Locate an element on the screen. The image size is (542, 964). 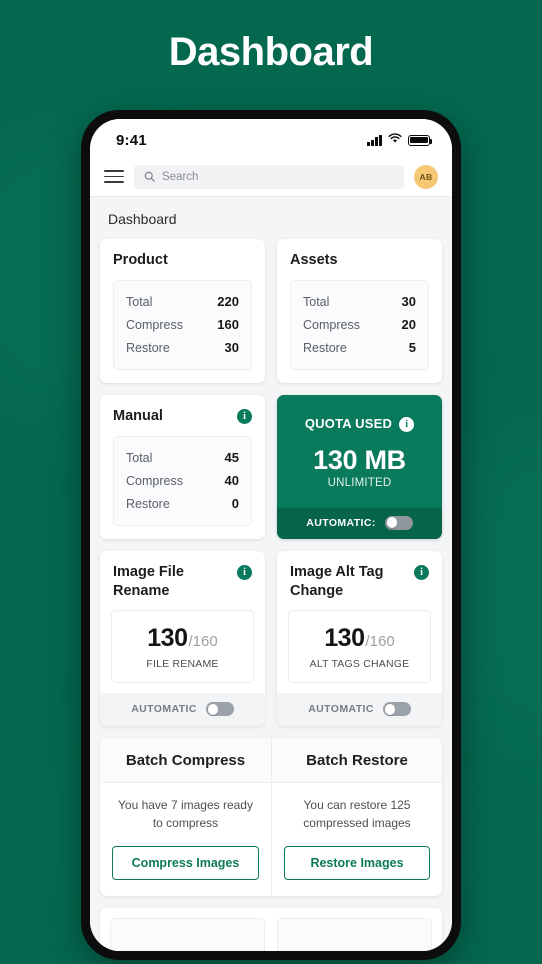
stat-list: Total 220 Compress 160 Restore 30 is located at coordinates (182, 324).